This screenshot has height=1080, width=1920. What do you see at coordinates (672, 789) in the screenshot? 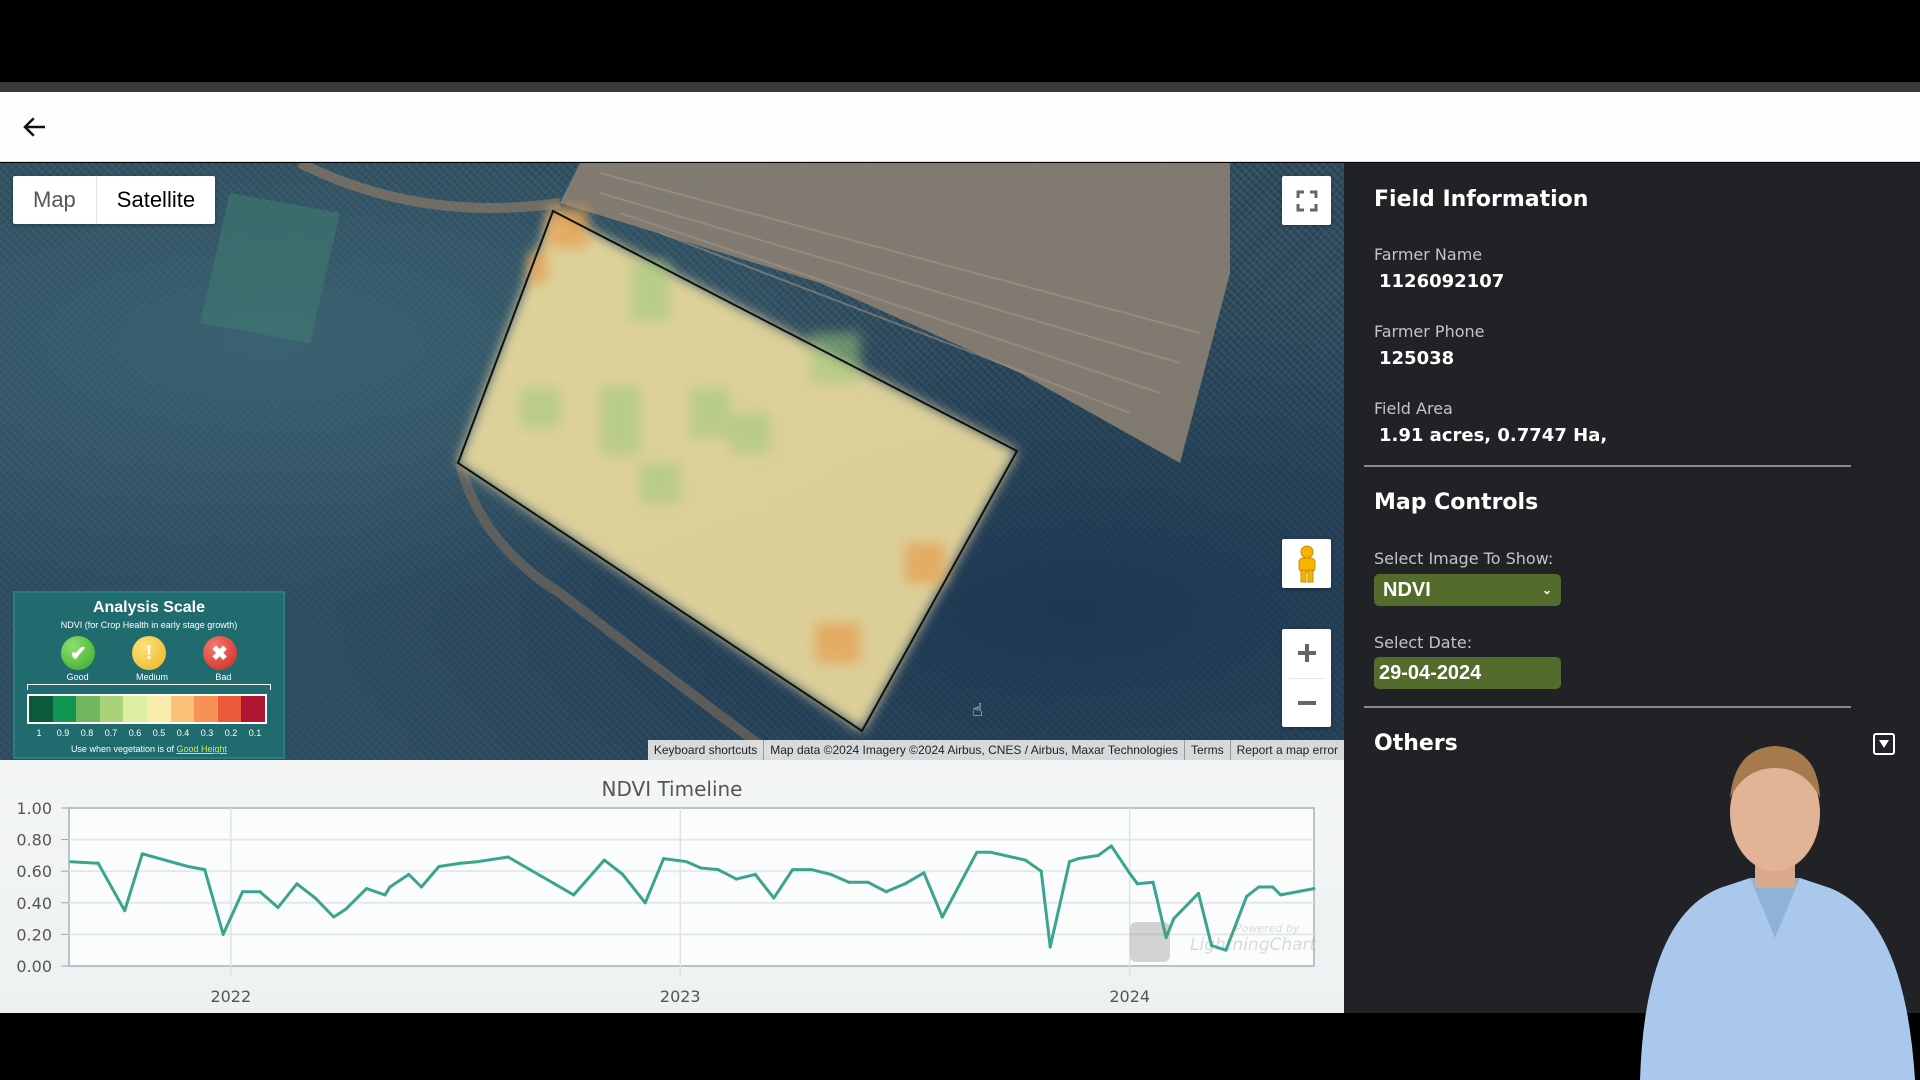
I see `chart-title: NDVI Timeline` at bounding box center [672, 789].